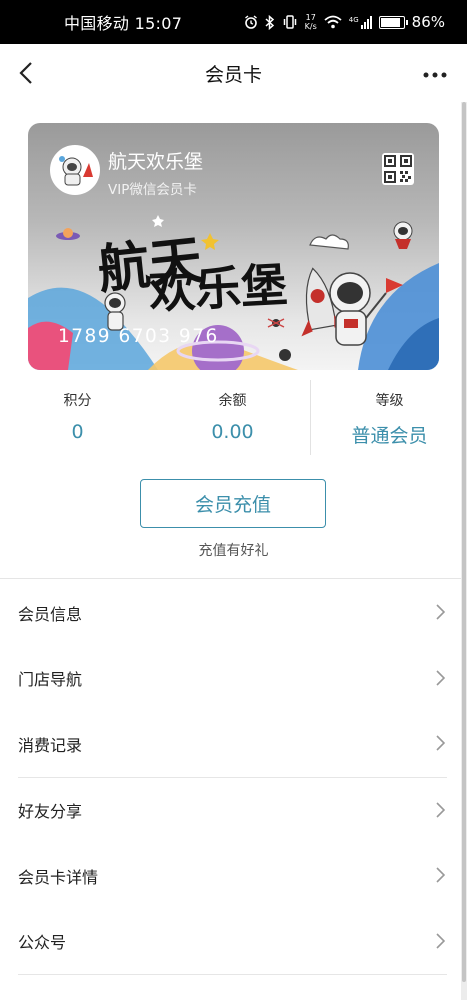  What do you see at coordinates (230, 942) in the screenshot?
I see `menu-item-official-account: 公众号` at bounding box center [230, 942].